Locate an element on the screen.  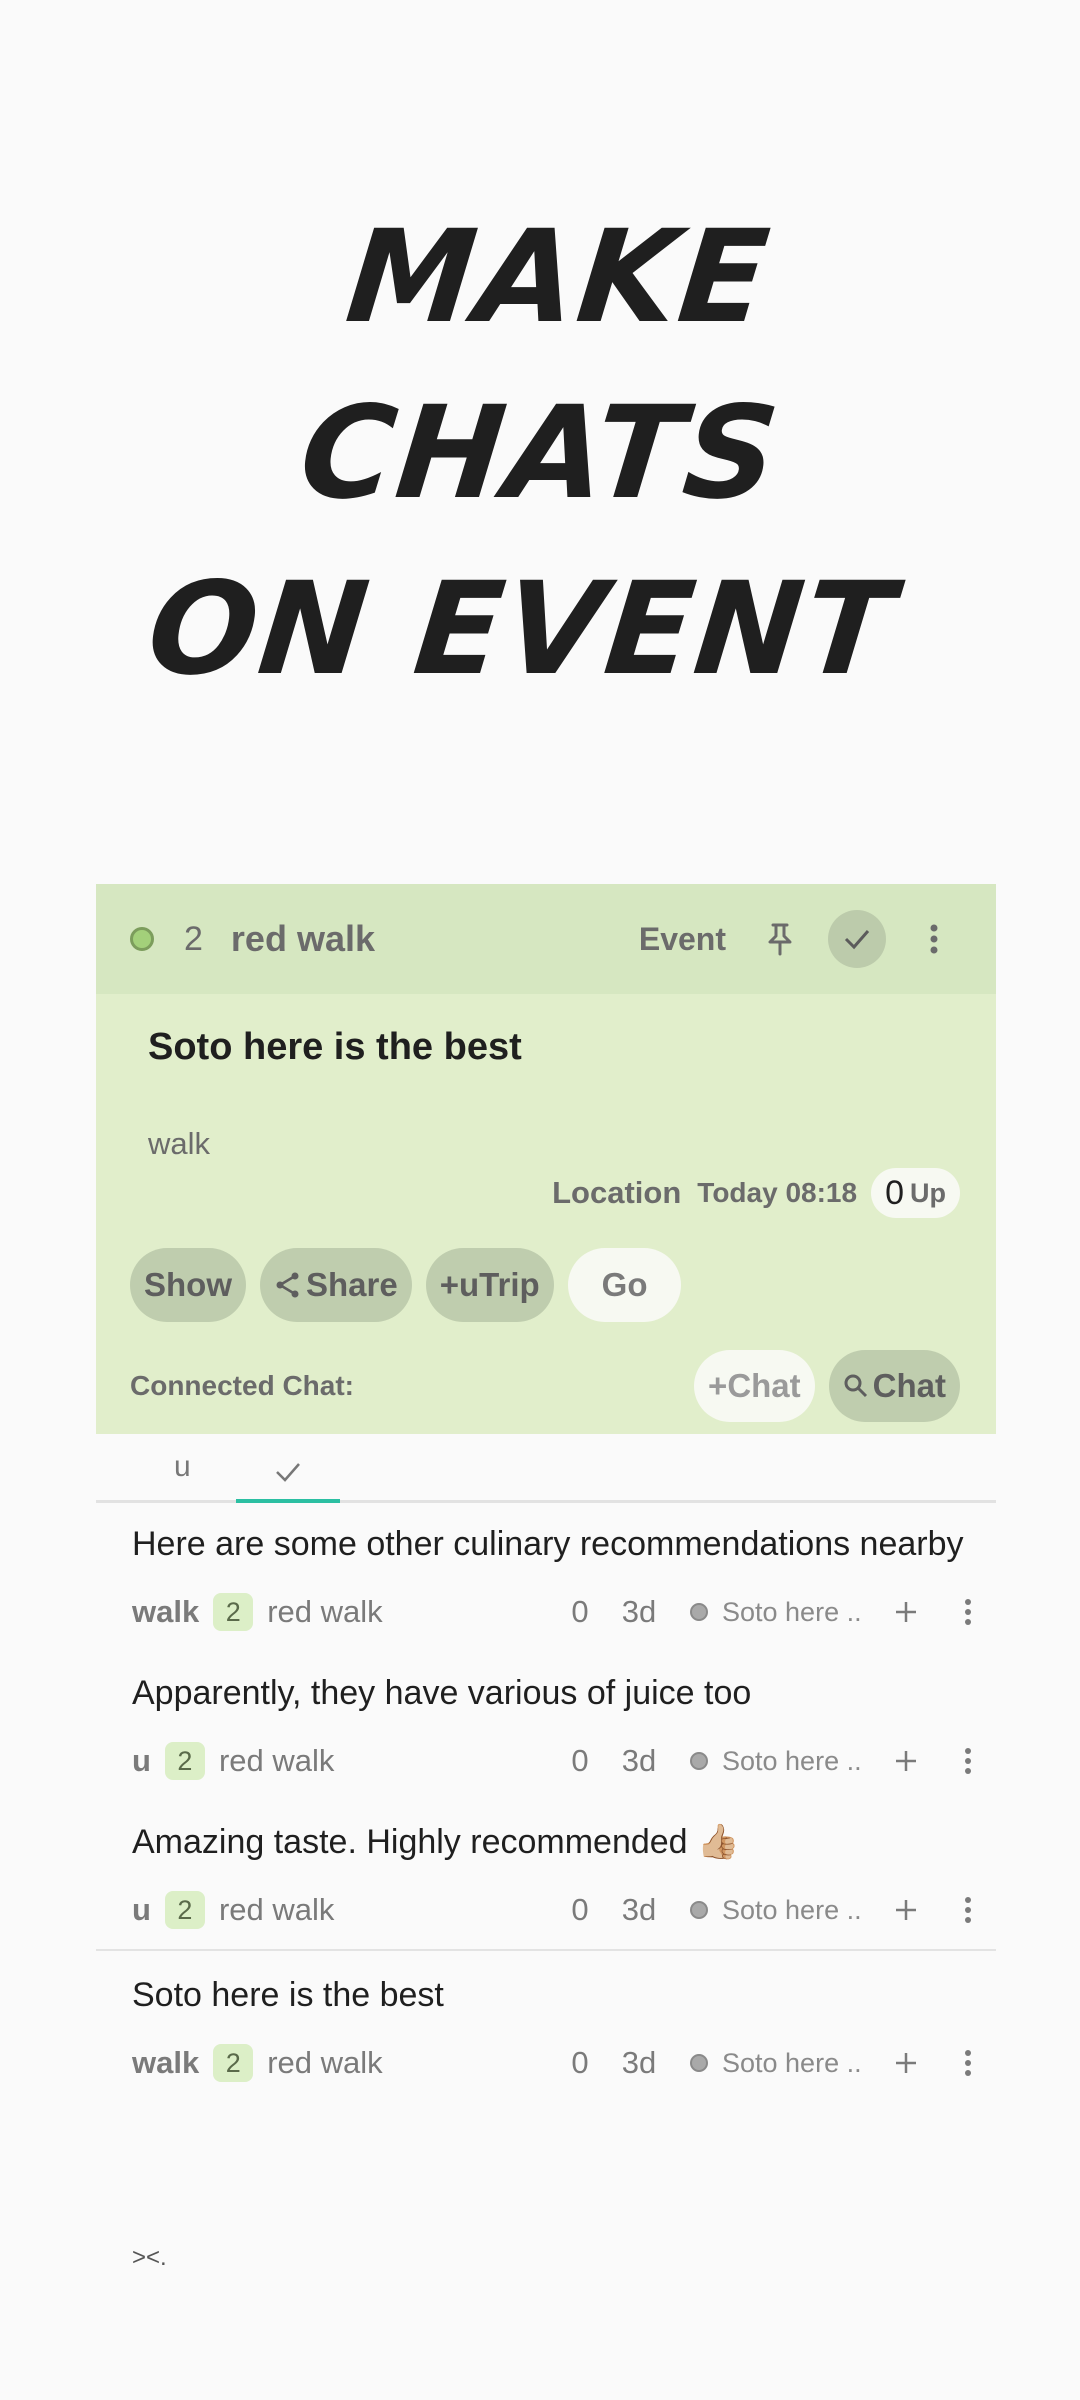
event-title: Soto here is the best is located at coordinates (335, 1047).